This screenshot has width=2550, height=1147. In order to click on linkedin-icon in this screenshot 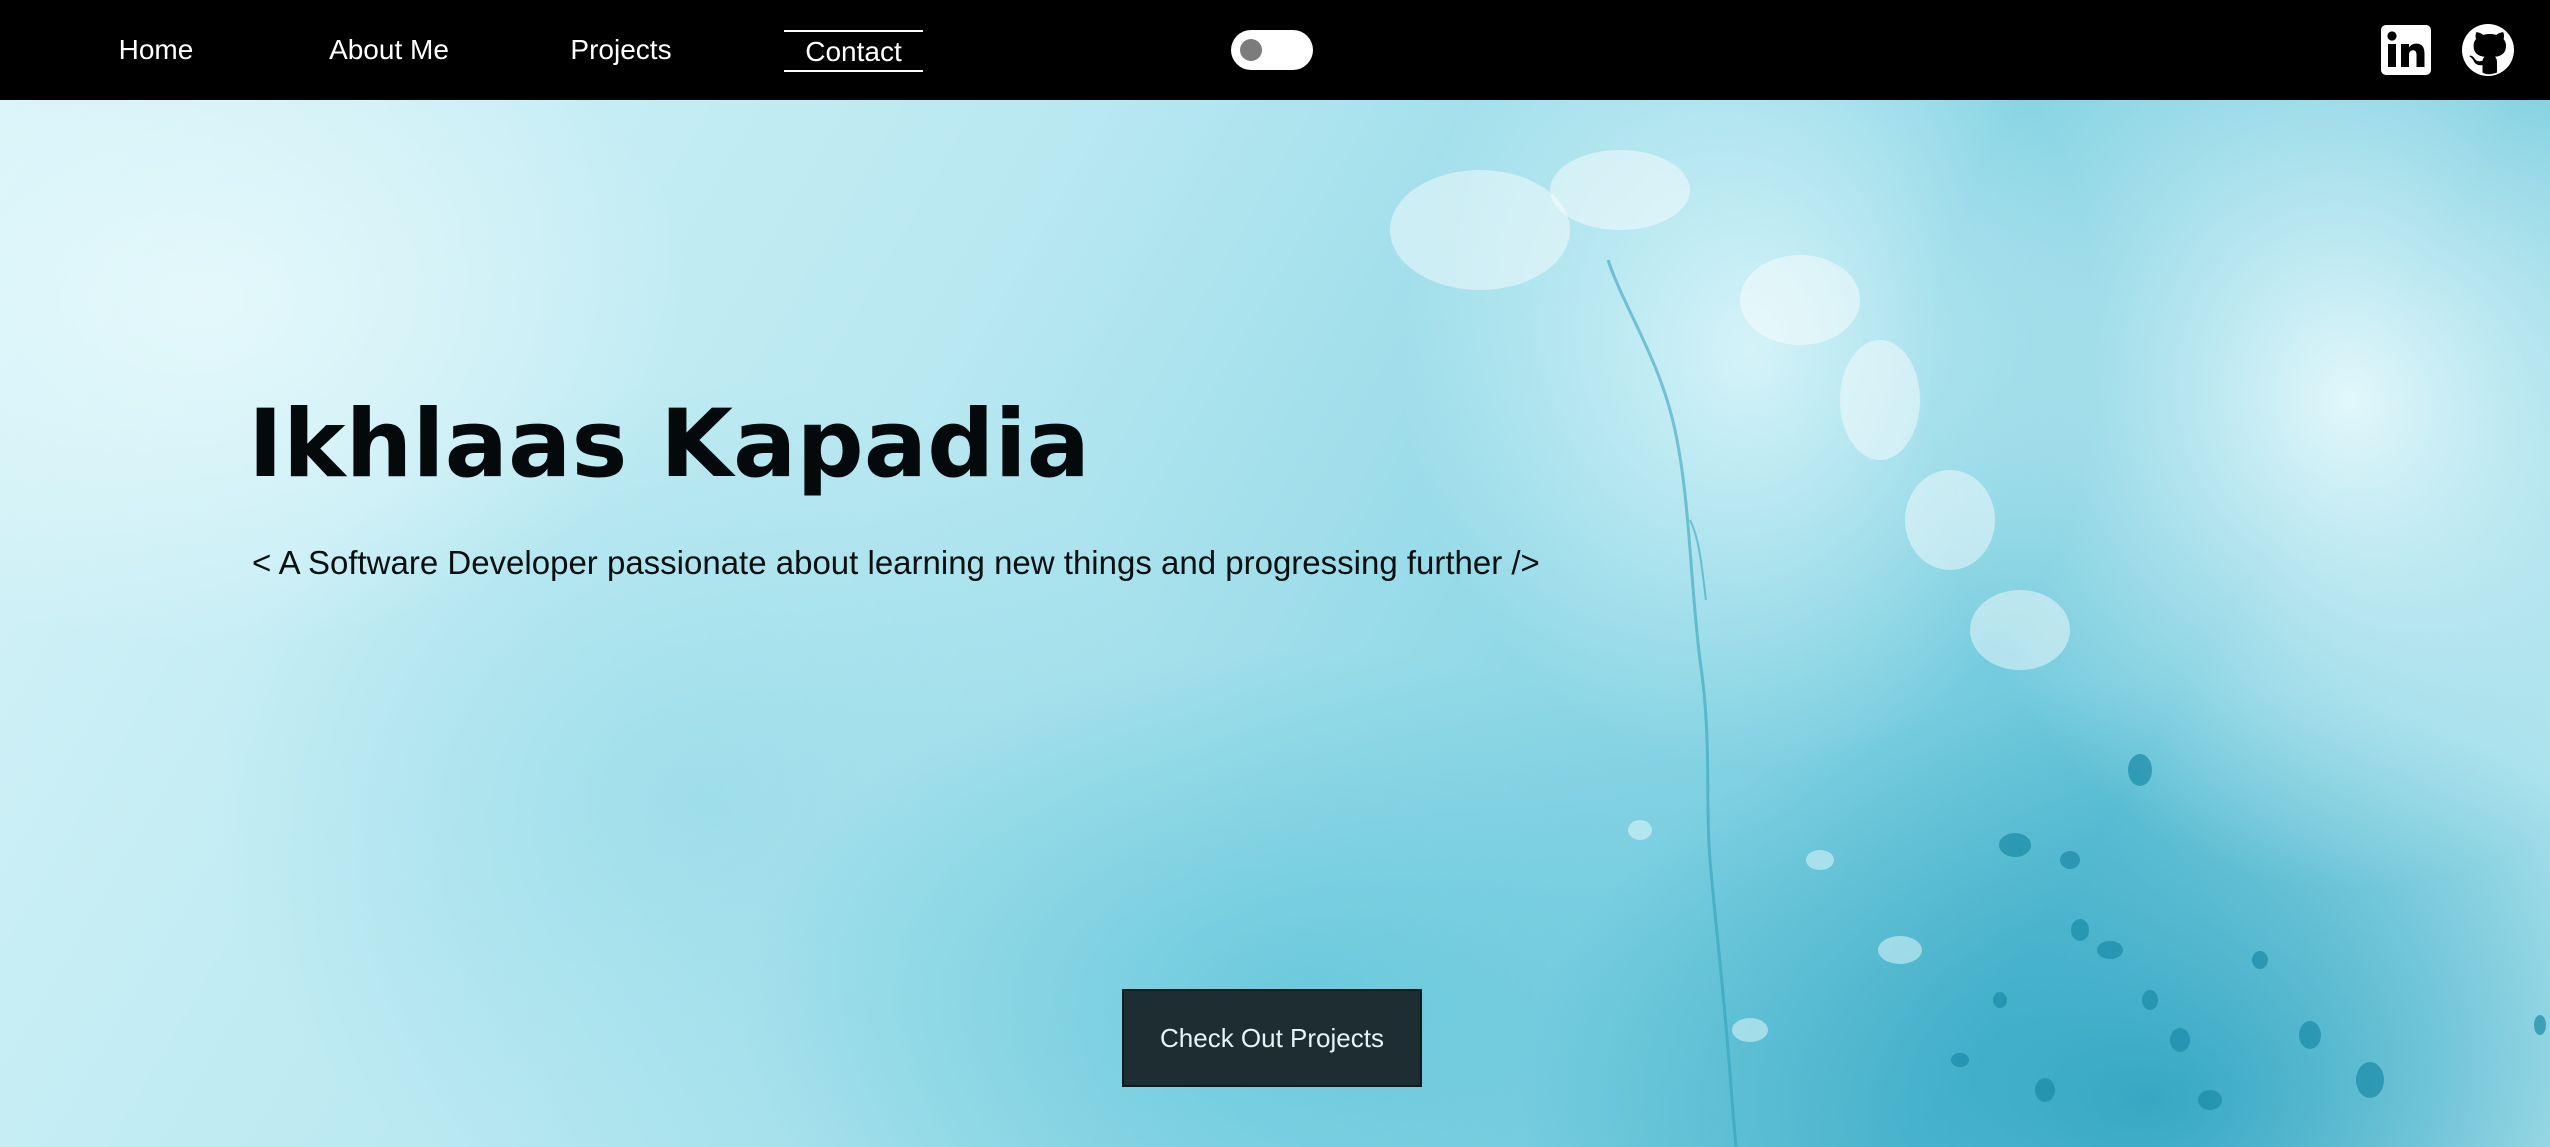, I will do `click(2406, 50)`.